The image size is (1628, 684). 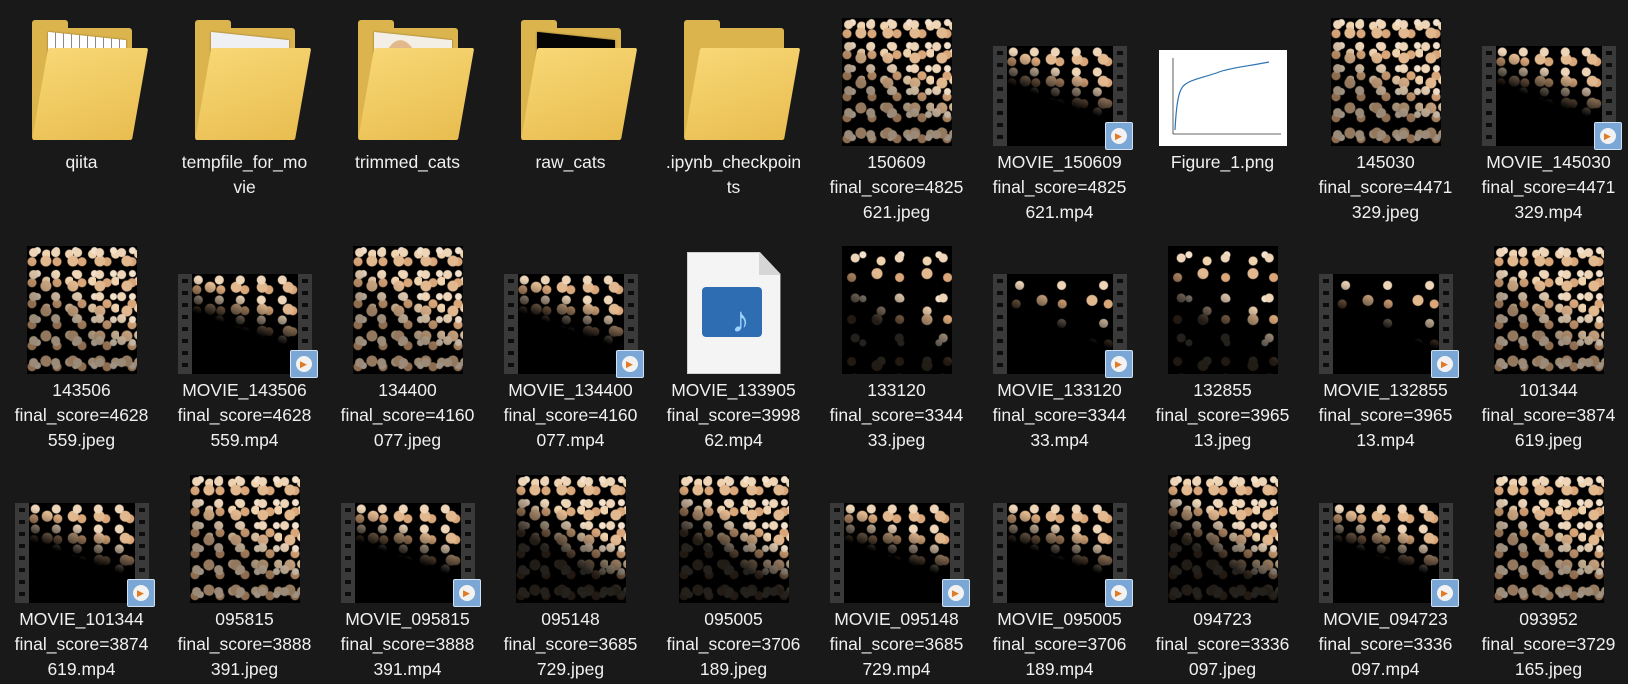 I want to click on file-item: 101344 final_score=3874 619.jpeg, so click(x=1547, y=342).